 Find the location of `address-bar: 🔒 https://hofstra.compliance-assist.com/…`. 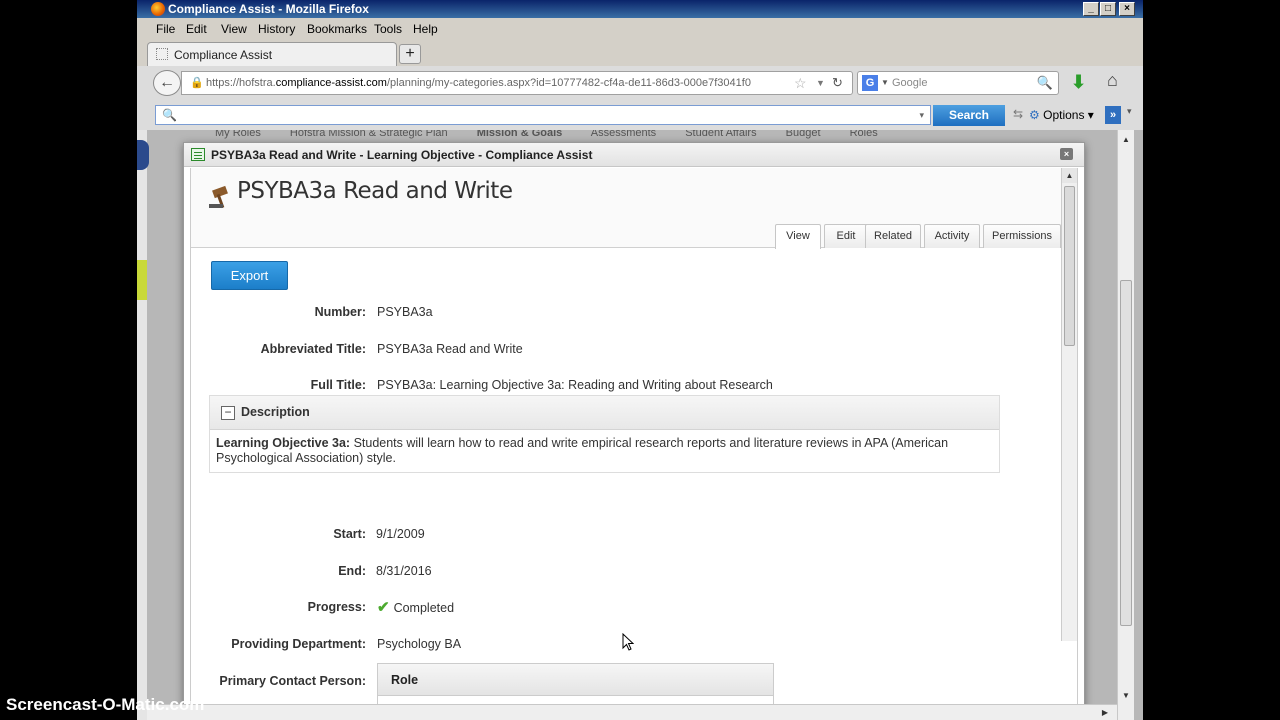

address-bar: 🔒 https://hofstra.compliance-assist.com/… is located at coordinates (517, 83).